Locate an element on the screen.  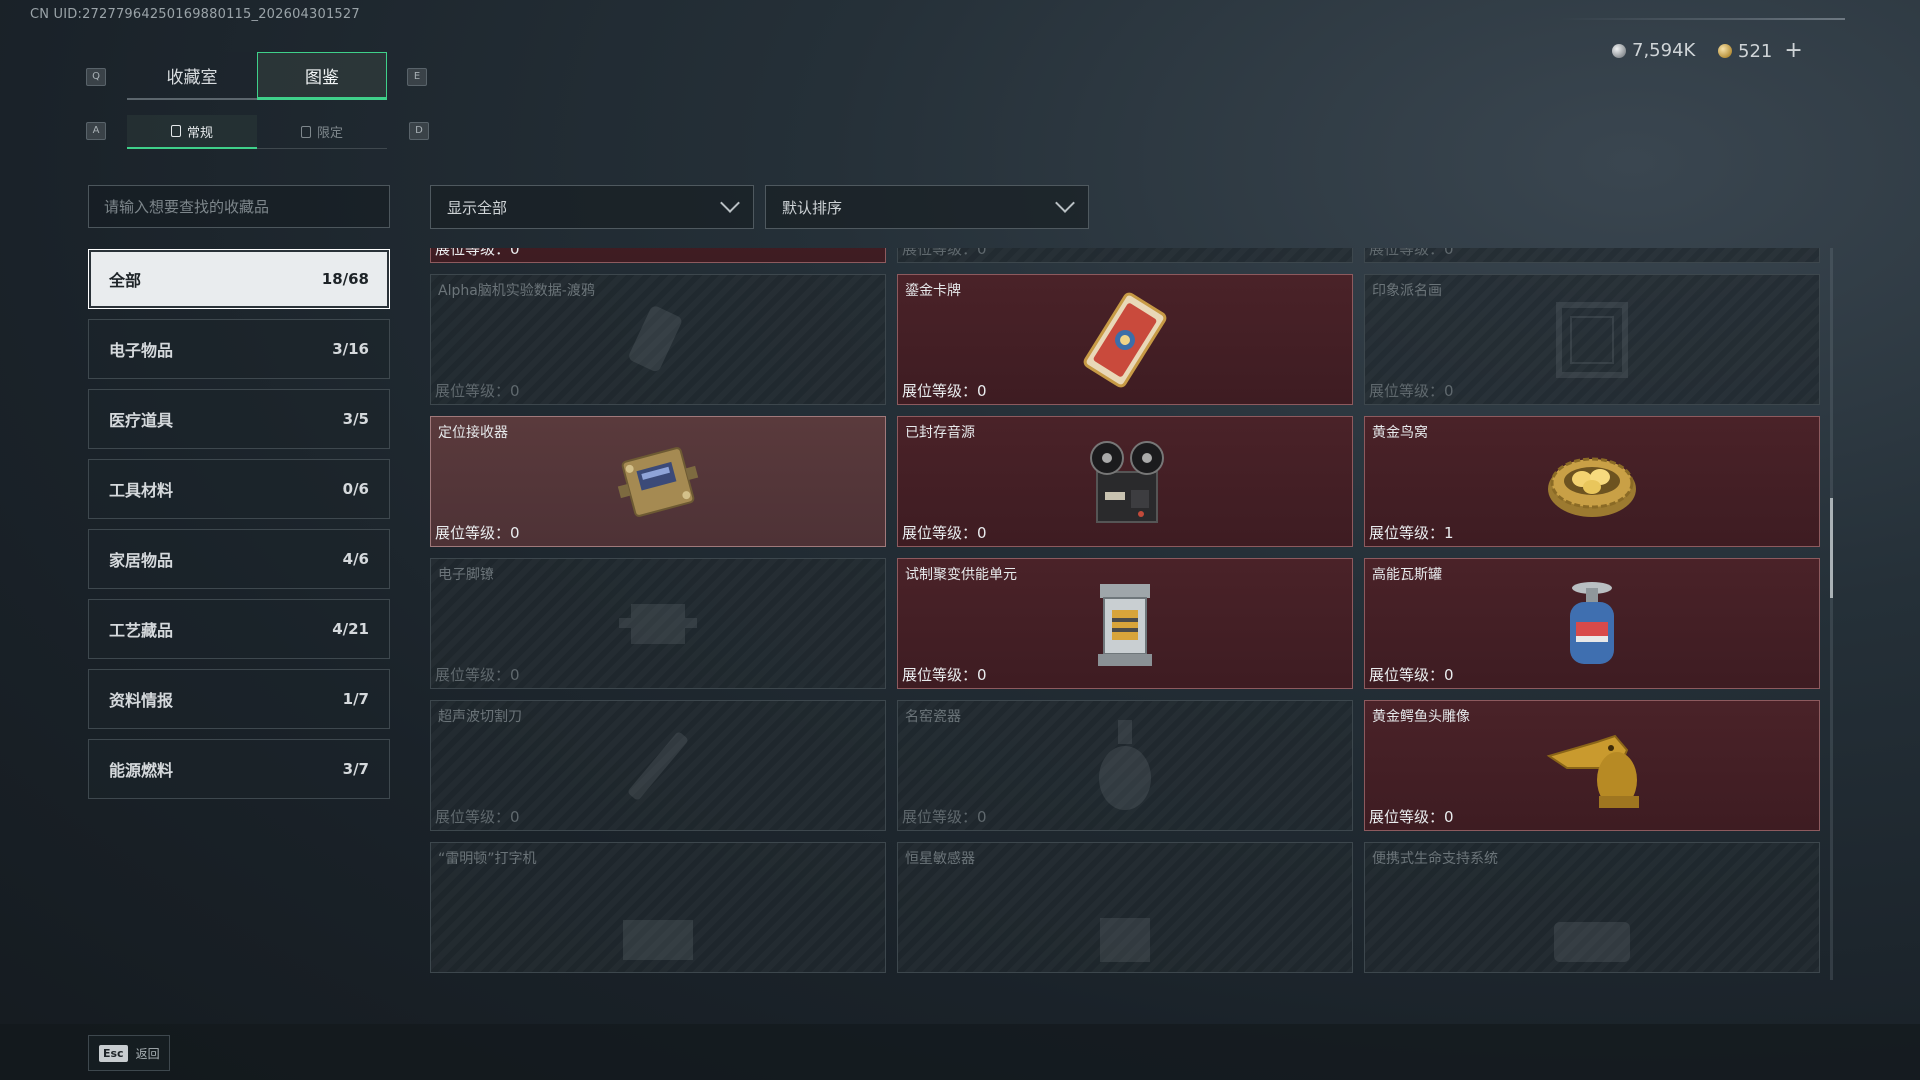
back-label: 返回 is located at coordinates (147, 1053).